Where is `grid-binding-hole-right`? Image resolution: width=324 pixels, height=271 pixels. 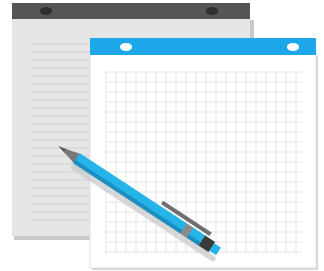 grid-binding-hole-right is located at coordinates (293, 47).